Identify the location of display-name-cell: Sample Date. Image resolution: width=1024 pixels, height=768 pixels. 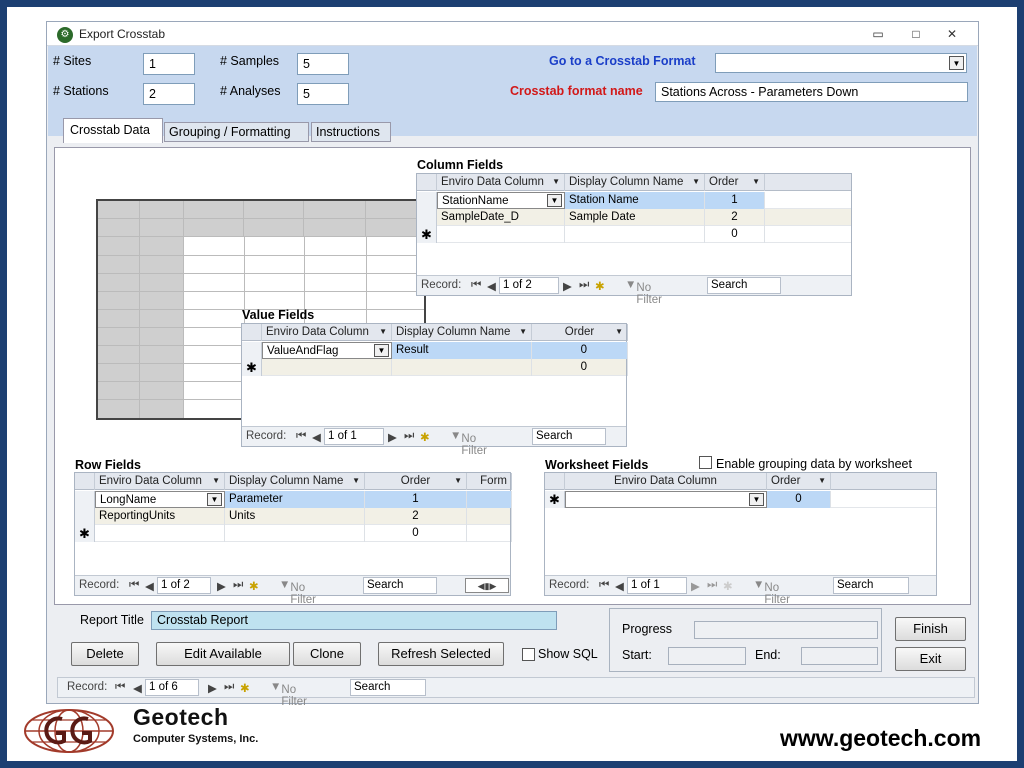
(635, 217).